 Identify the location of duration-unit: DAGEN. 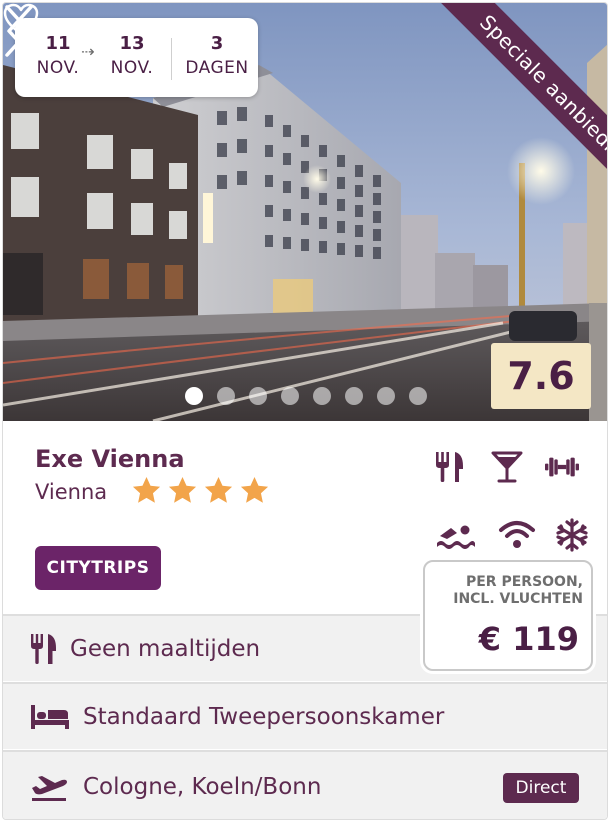
(217, 68).